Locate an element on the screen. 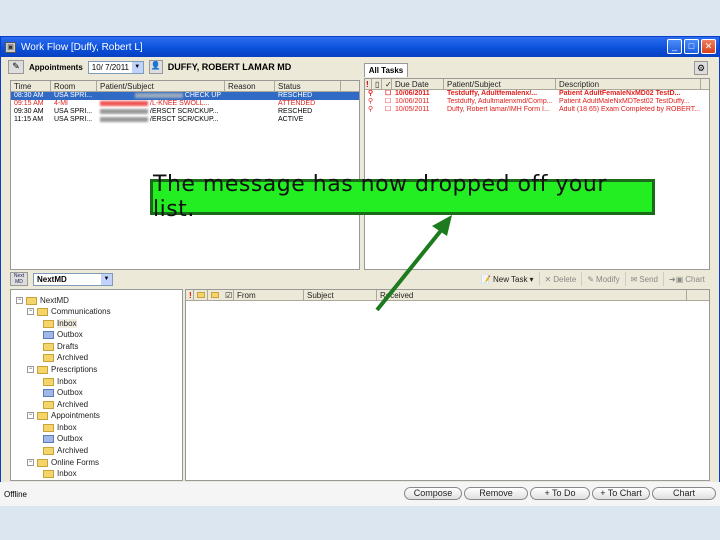  appointment-date-dropdown: 10/ 7/2011 ▼ is located at coordinates (115, 67).